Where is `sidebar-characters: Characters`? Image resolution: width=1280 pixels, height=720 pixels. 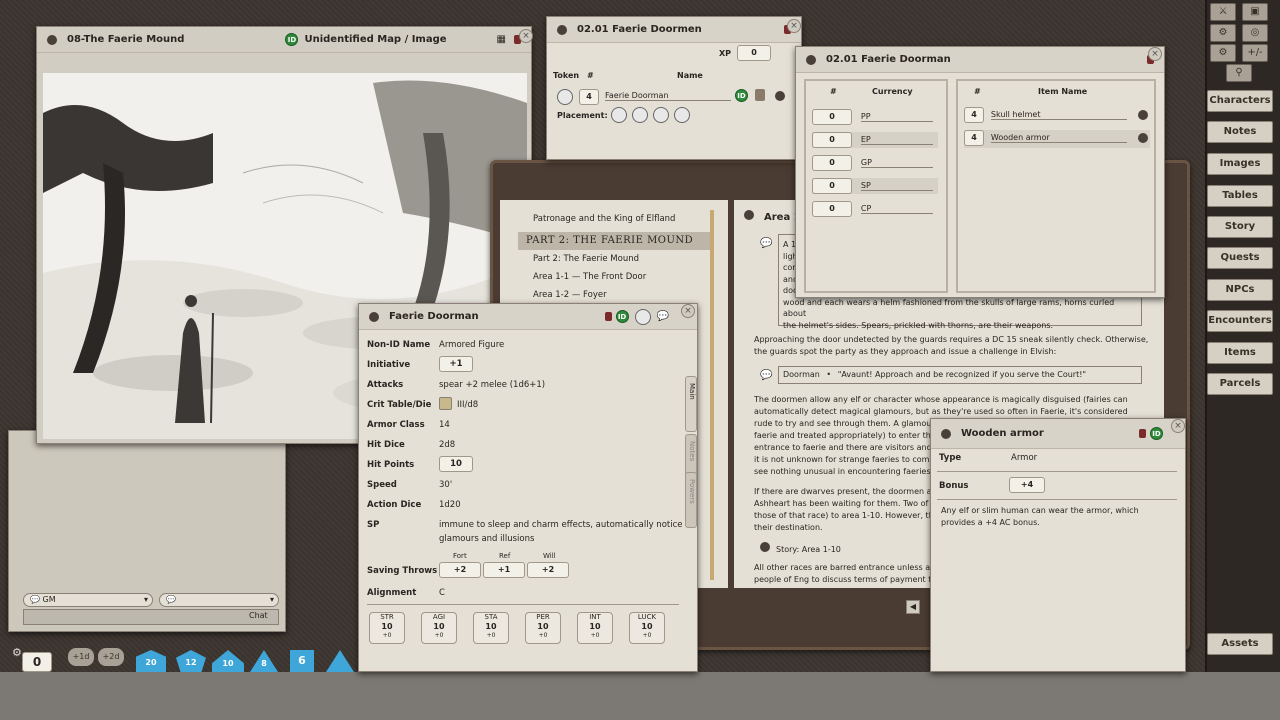
sidebar-characters: Characters is located at coordinates (1240, 101).